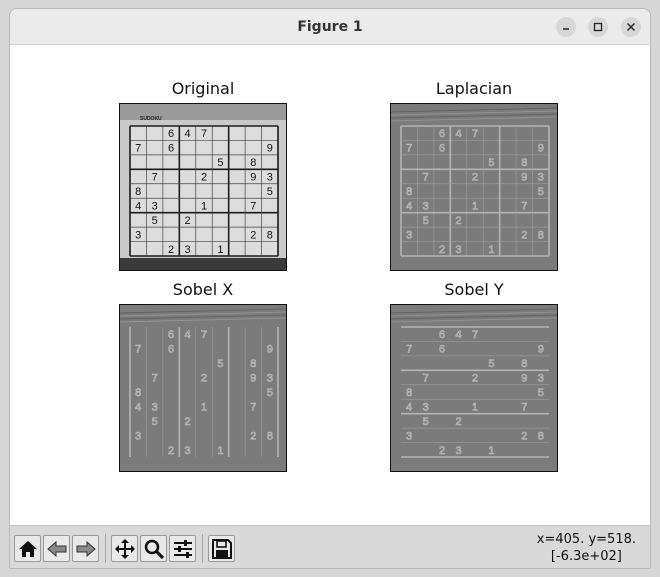 This screenshot has height=577, width=660. I want to click on save-button, so click(221, 548).